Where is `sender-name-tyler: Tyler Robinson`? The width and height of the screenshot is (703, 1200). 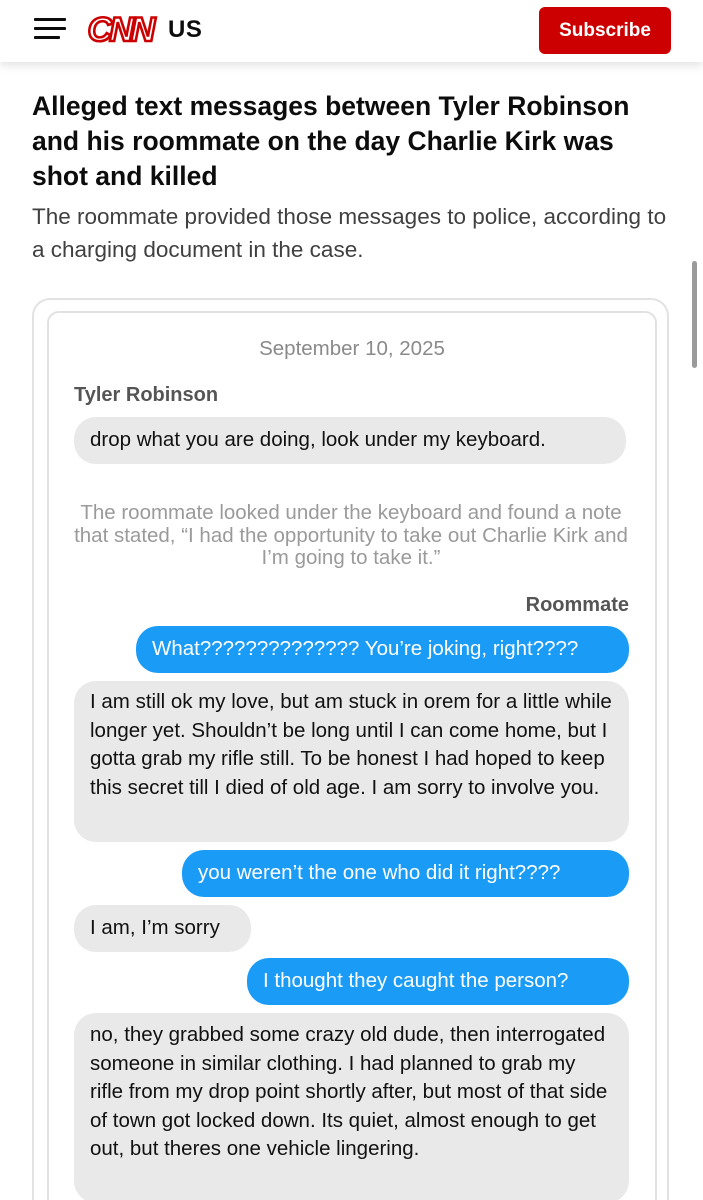 sender-name-tyler: Tyler Robinson is located at coordinates (146, 395).